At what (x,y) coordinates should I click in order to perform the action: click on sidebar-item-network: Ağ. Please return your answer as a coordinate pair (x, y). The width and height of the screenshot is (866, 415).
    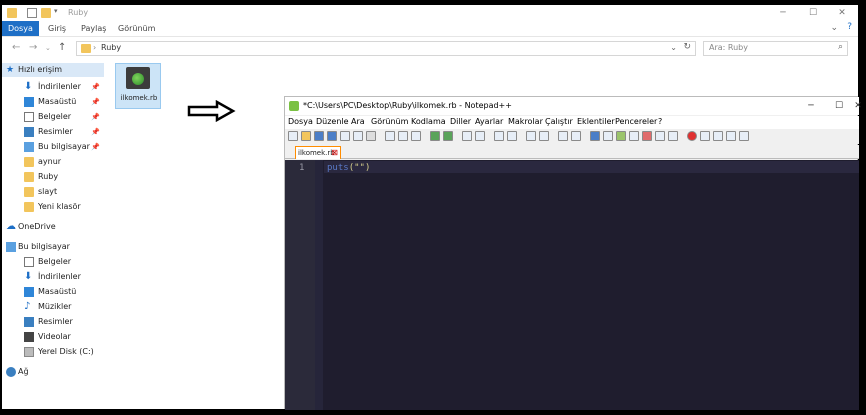
    Looking at the image, I should click on (53, 372).